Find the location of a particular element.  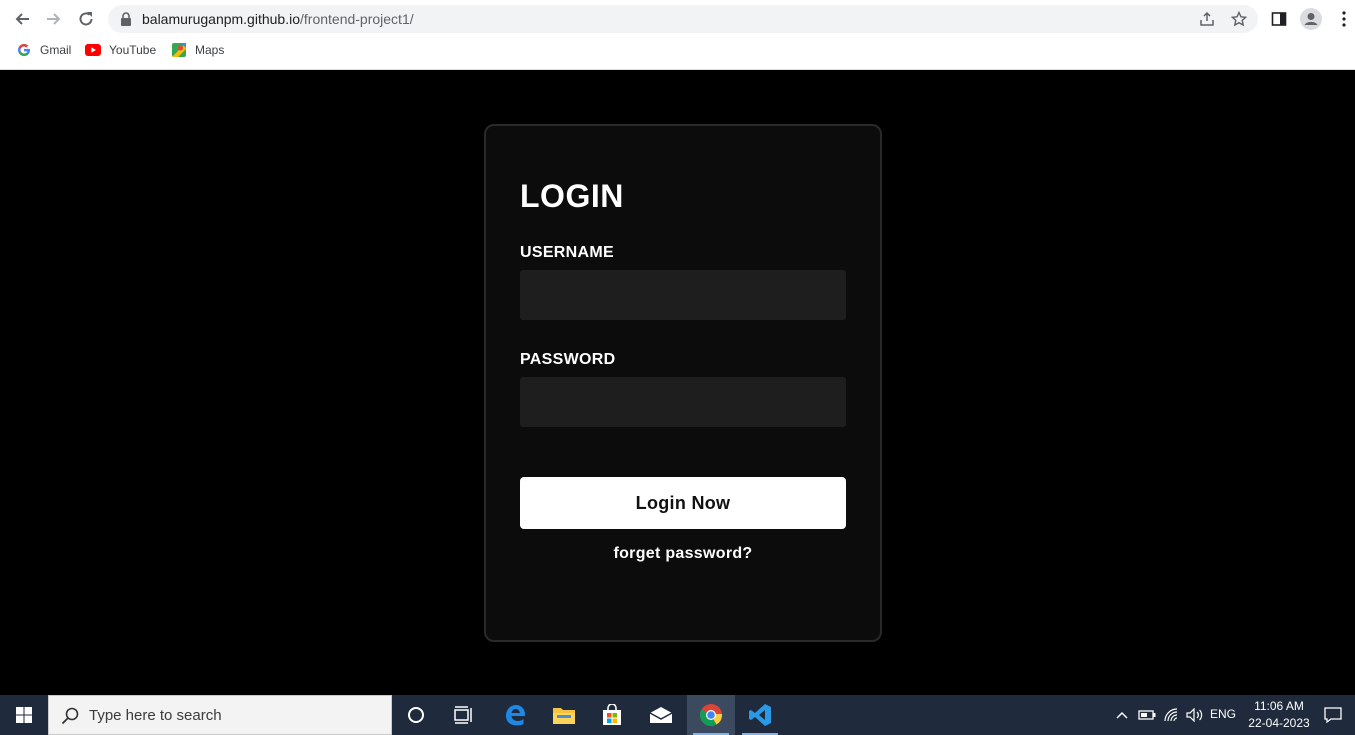

profile-button is located at coordinates (1311, 19).